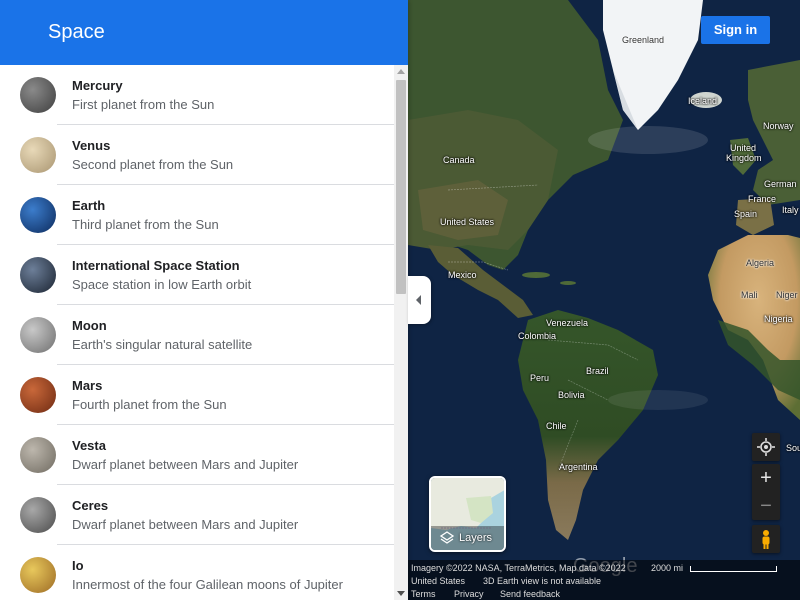 The image size is (800, 600). Describe the element at coordinates (89, 445) in the screenshot. I see `item-name: Vesta` at that location.